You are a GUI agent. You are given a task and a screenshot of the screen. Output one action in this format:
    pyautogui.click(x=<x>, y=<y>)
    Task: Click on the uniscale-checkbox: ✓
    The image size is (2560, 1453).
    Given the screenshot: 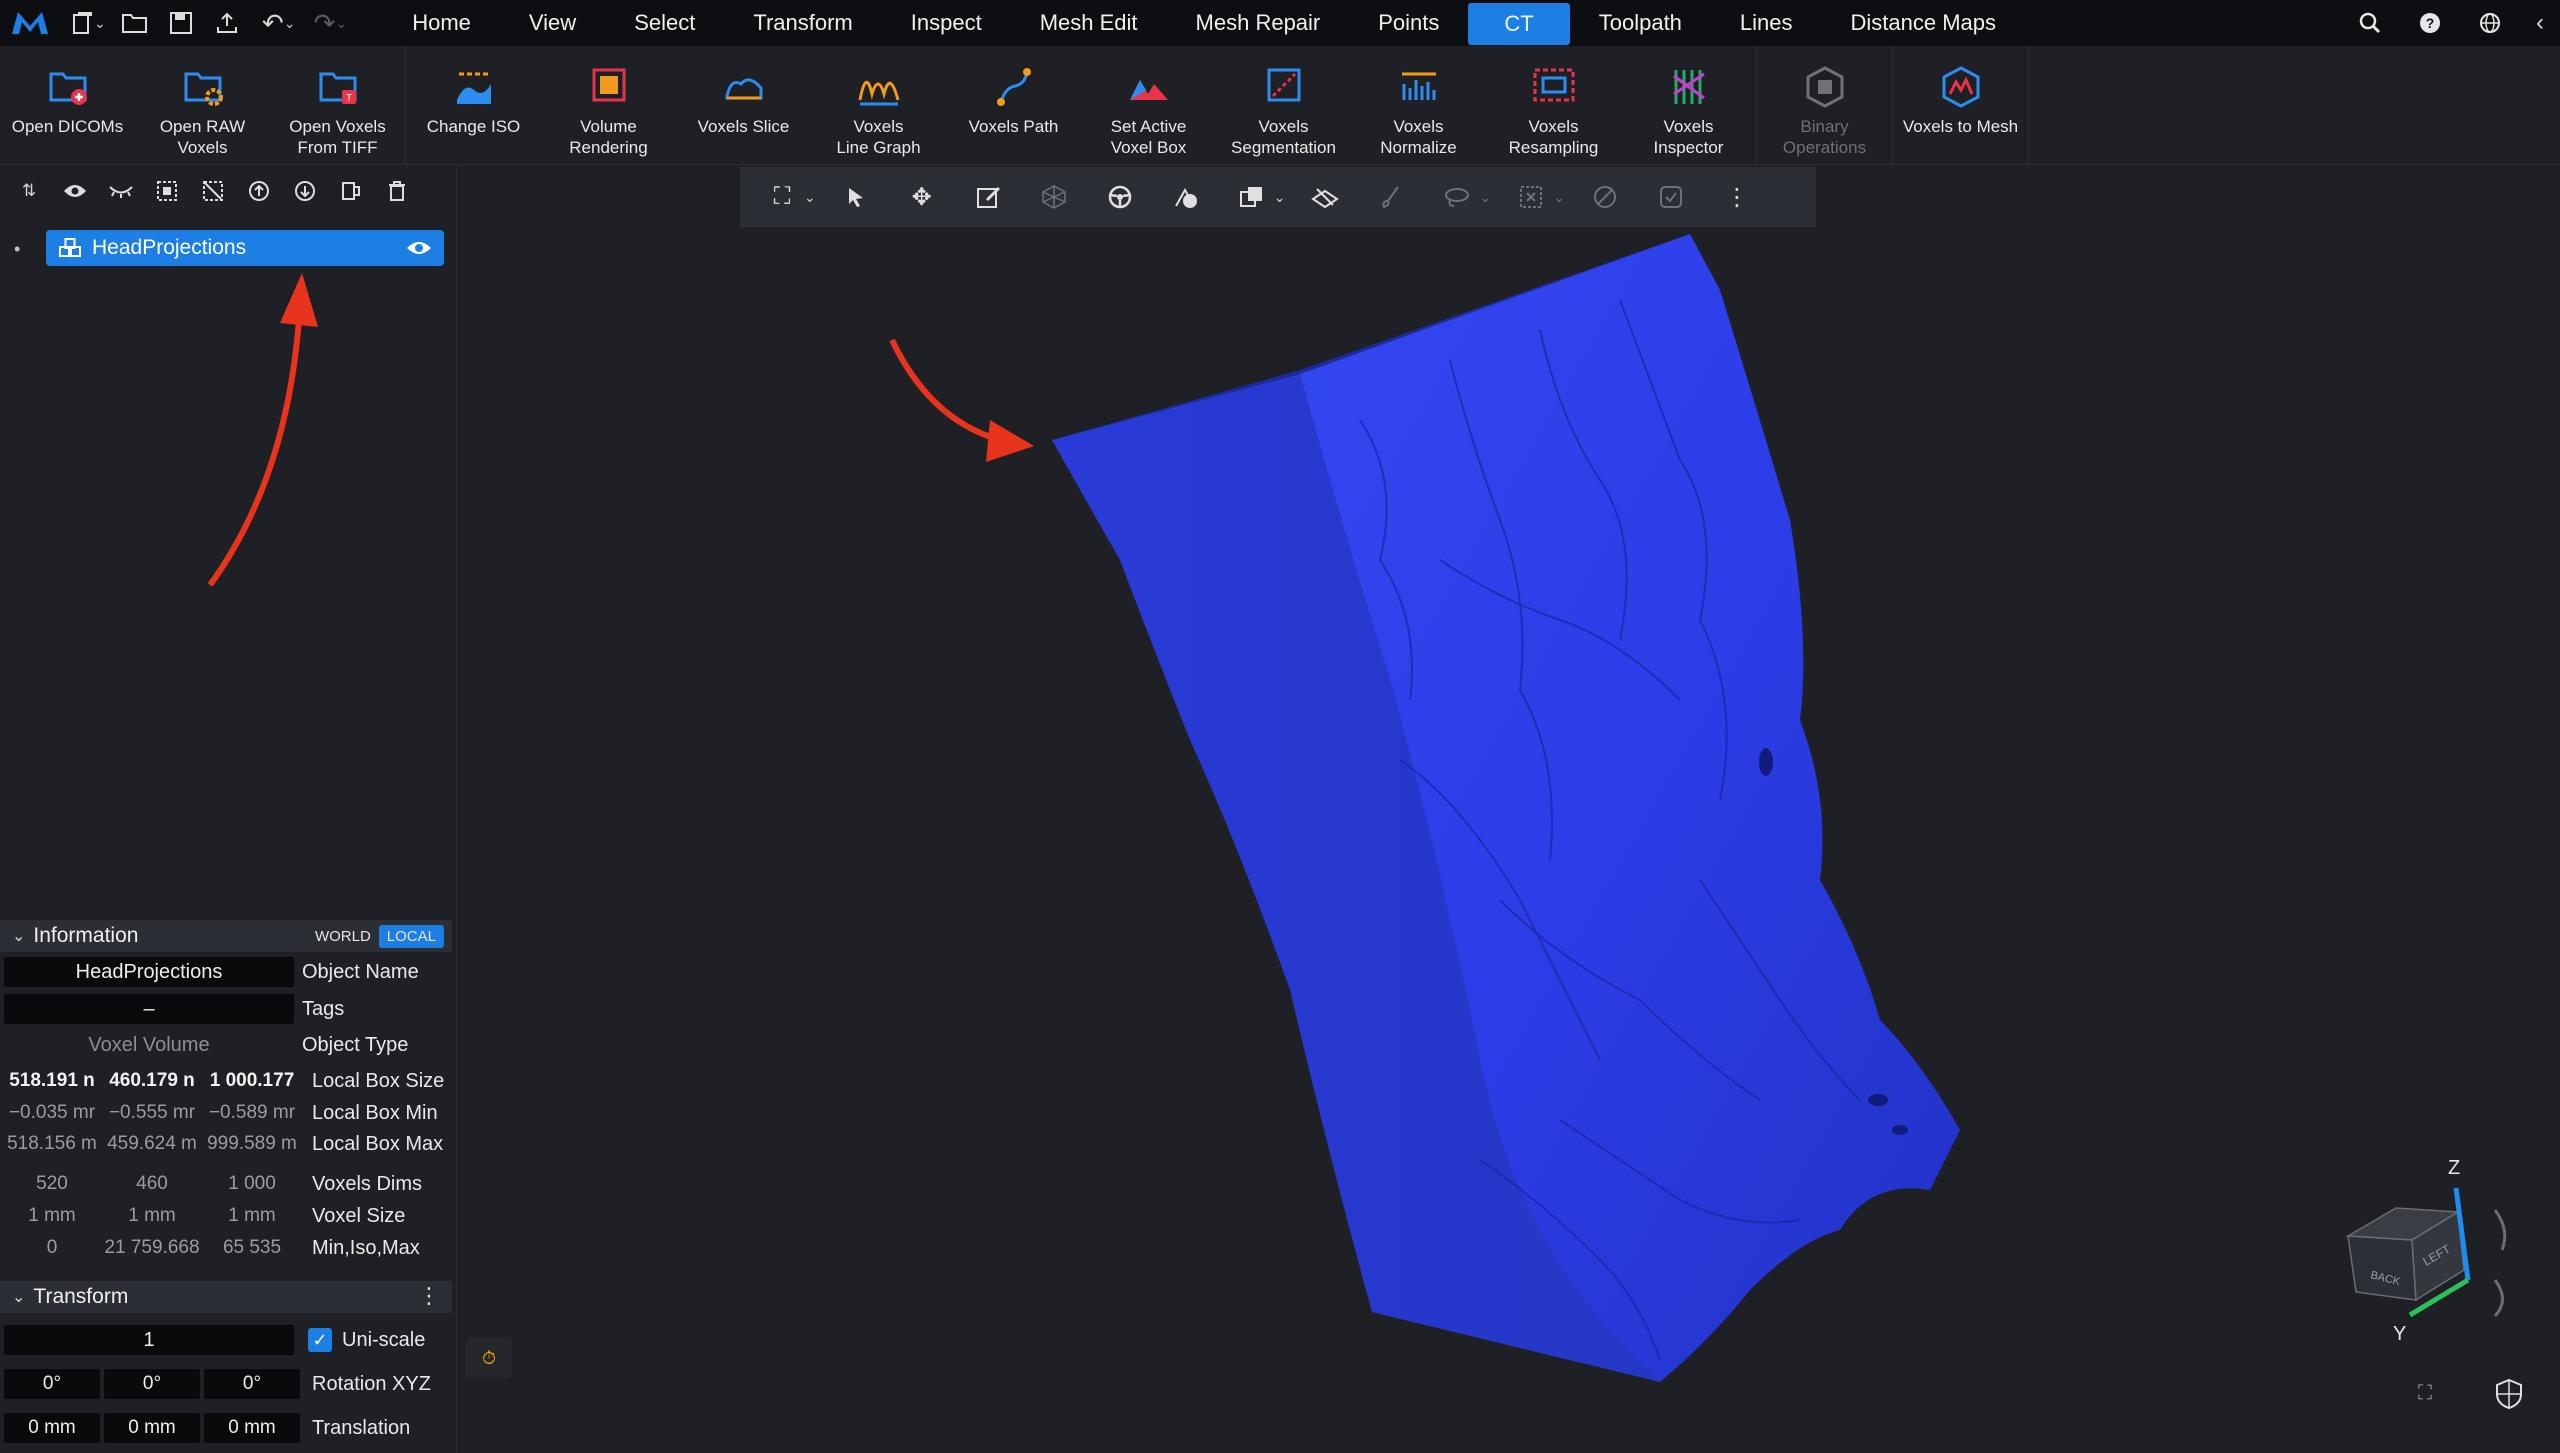 What is the action you would take?
    pyautogui.click(x=320, y=1340)
    